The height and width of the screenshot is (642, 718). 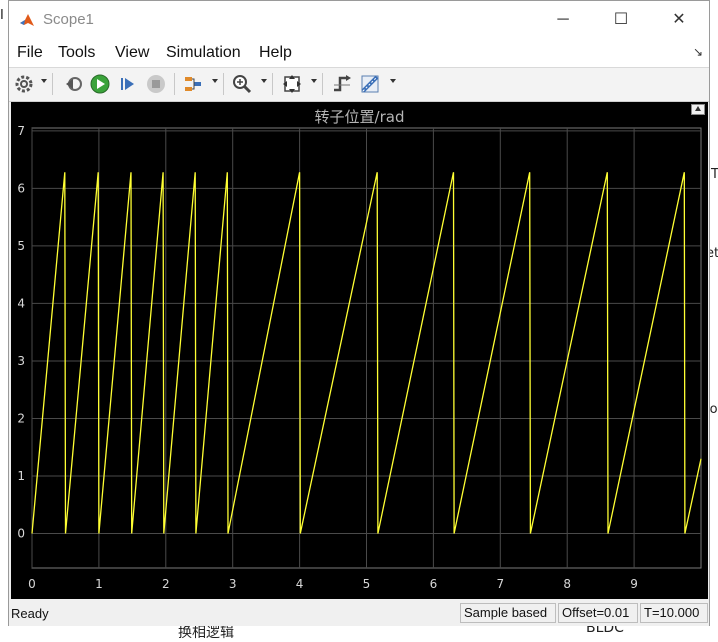 What do you see at coordinates (674, 613) in the screenshot?
I see `status-time: T=10.000` at bounding box center [674, 613].